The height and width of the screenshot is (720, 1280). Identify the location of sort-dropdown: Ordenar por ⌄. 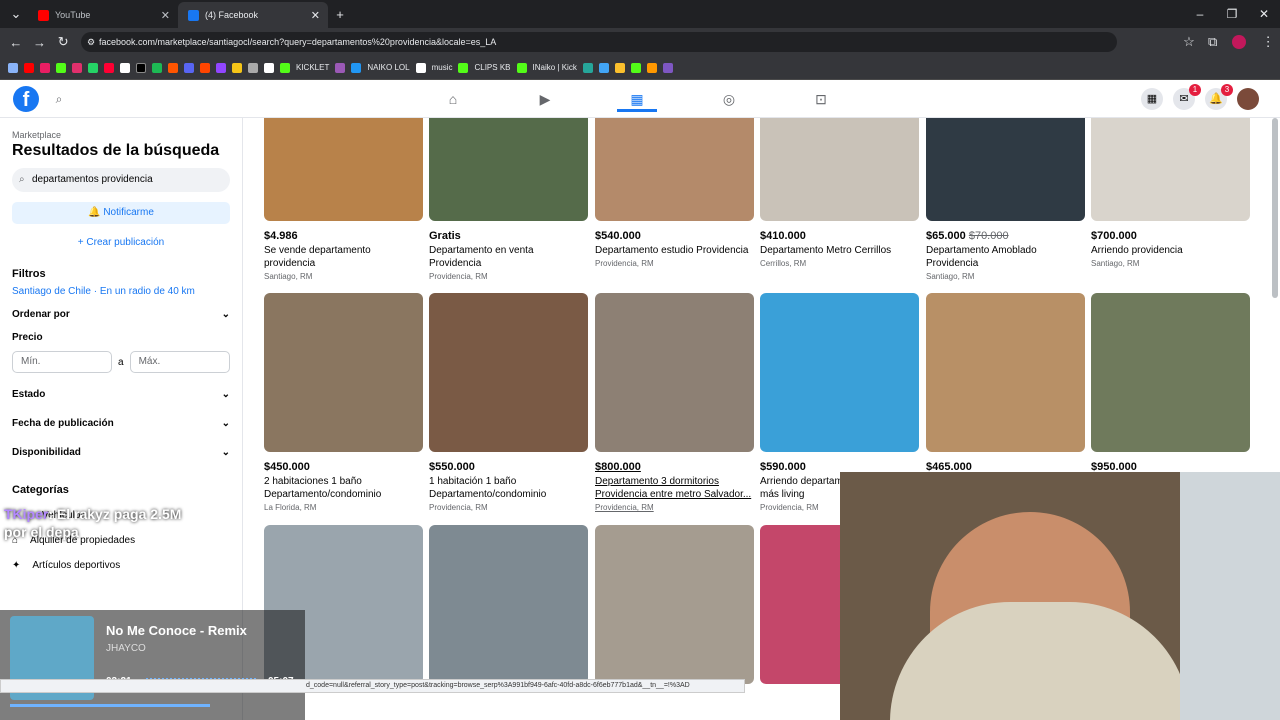
(121, 314).